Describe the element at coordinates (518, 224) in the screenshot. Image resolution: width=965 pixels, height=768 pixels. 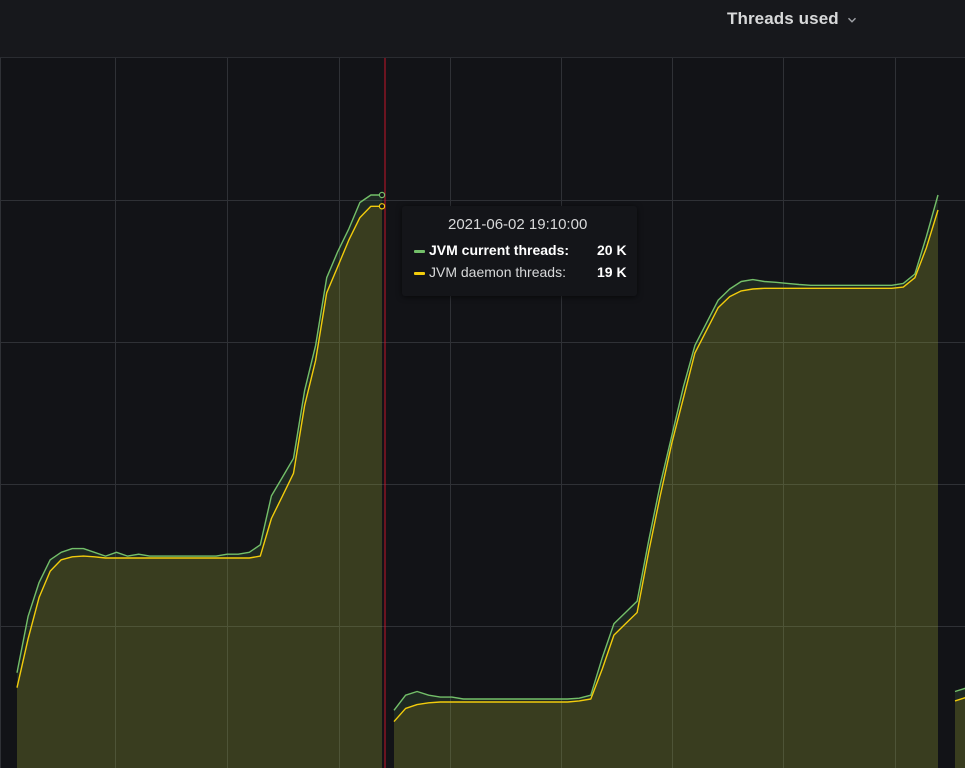
I see `tooltip-time: 2021-06-02 19:10:00` at that location.